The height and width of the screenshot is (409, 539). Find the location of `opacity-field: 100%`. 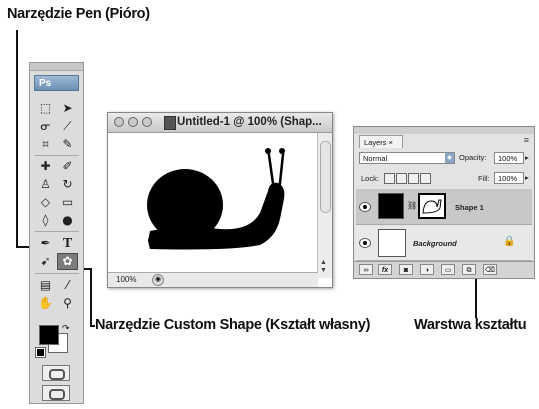

opacity-field: 100% is located at coordinates (509, 158).